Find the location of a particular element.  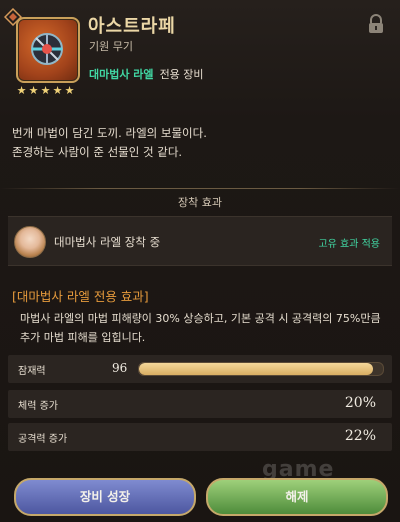

stat-label: 체력 증가 is located at coordinates (38, 406).